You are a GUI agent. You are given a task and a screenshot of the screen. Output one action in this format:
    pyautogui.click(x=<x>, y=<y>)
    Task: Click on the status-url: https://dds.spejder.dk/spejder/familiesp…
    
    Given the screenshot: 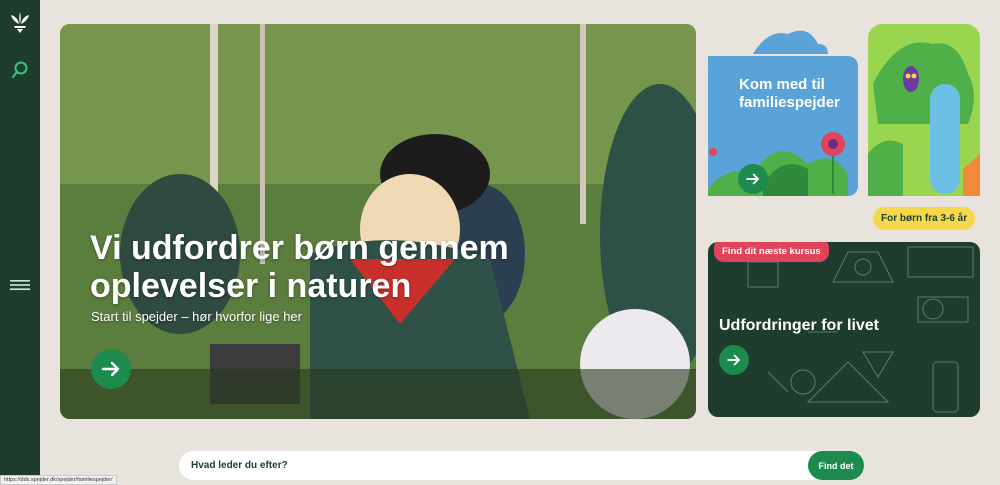 What is the action you would take?
    pyautogui.click(x=58, y=480)
    